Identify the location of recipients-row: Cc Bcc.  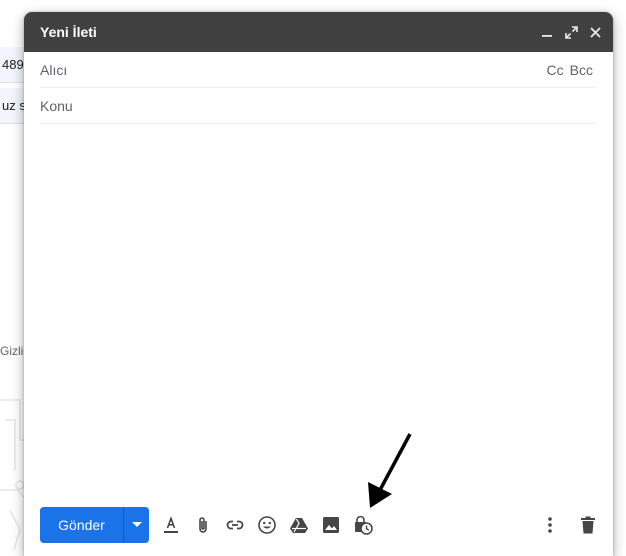
(318, 70).